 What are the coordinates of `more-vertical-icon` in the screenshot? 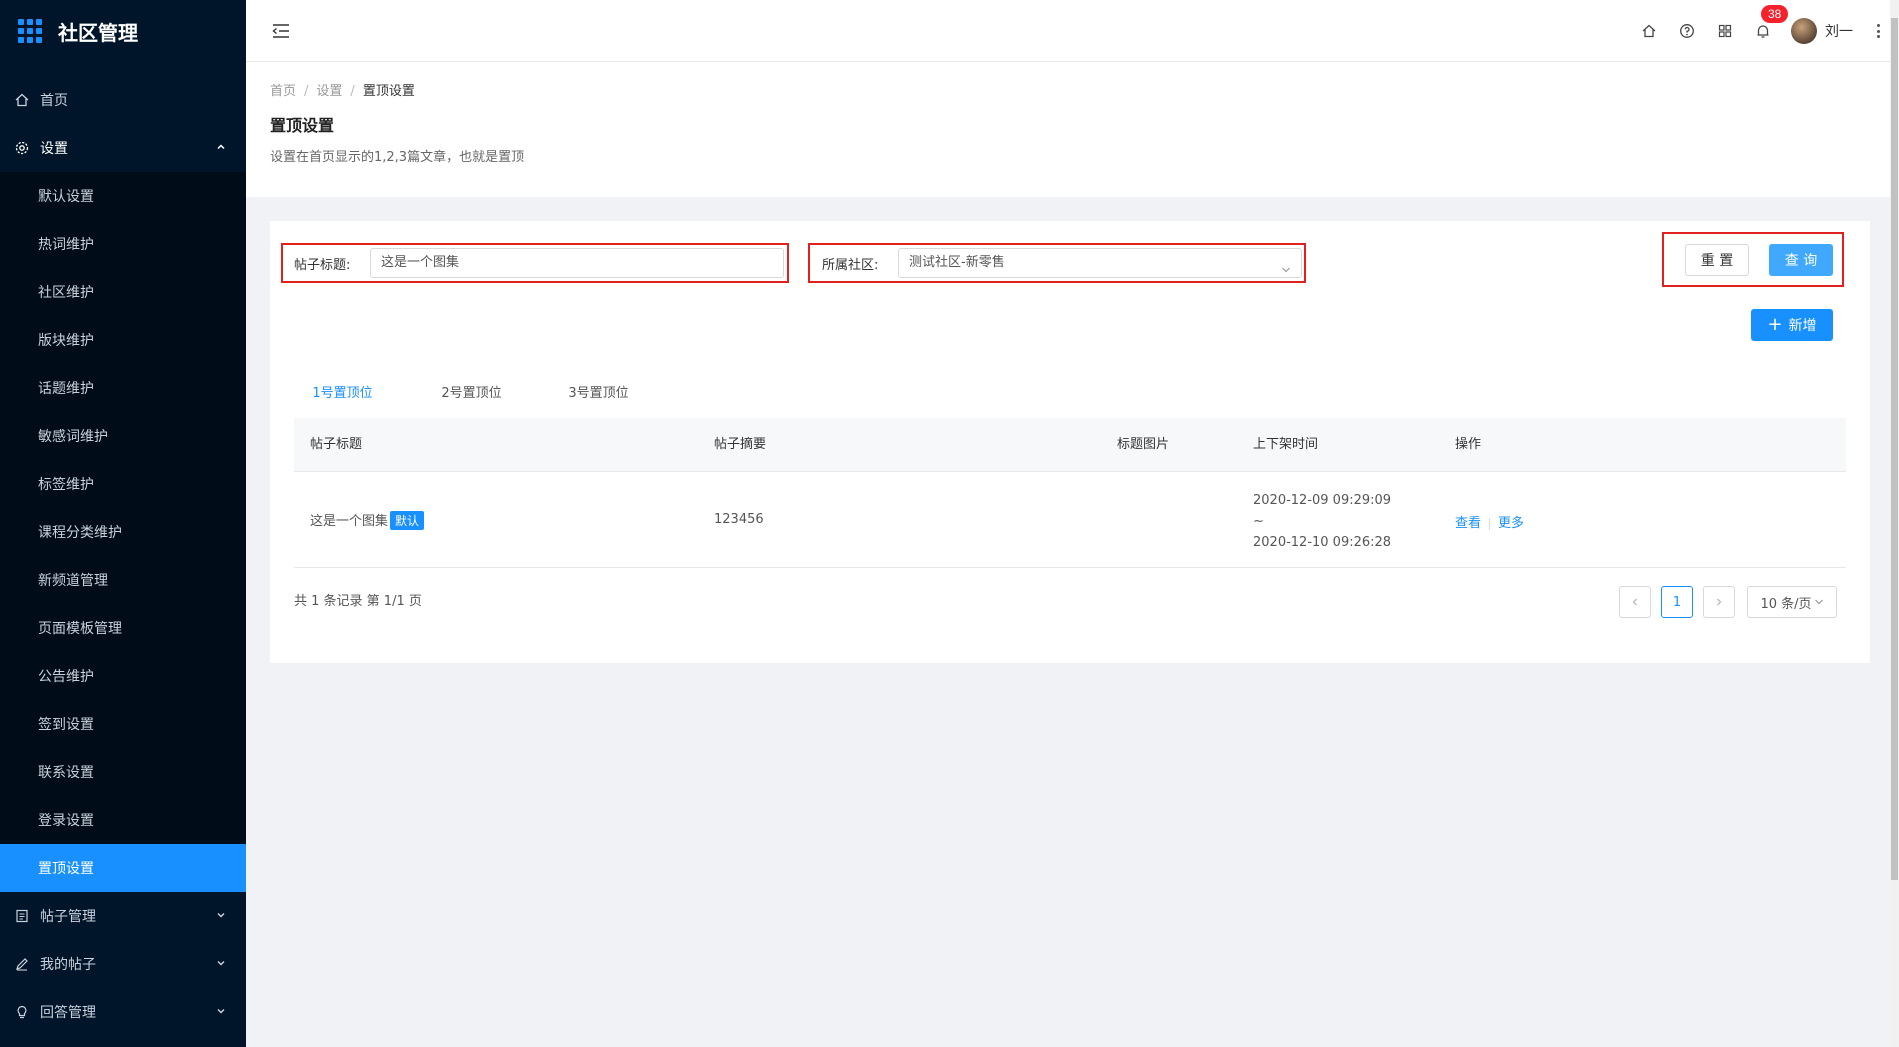 It's located at (1878, 31).